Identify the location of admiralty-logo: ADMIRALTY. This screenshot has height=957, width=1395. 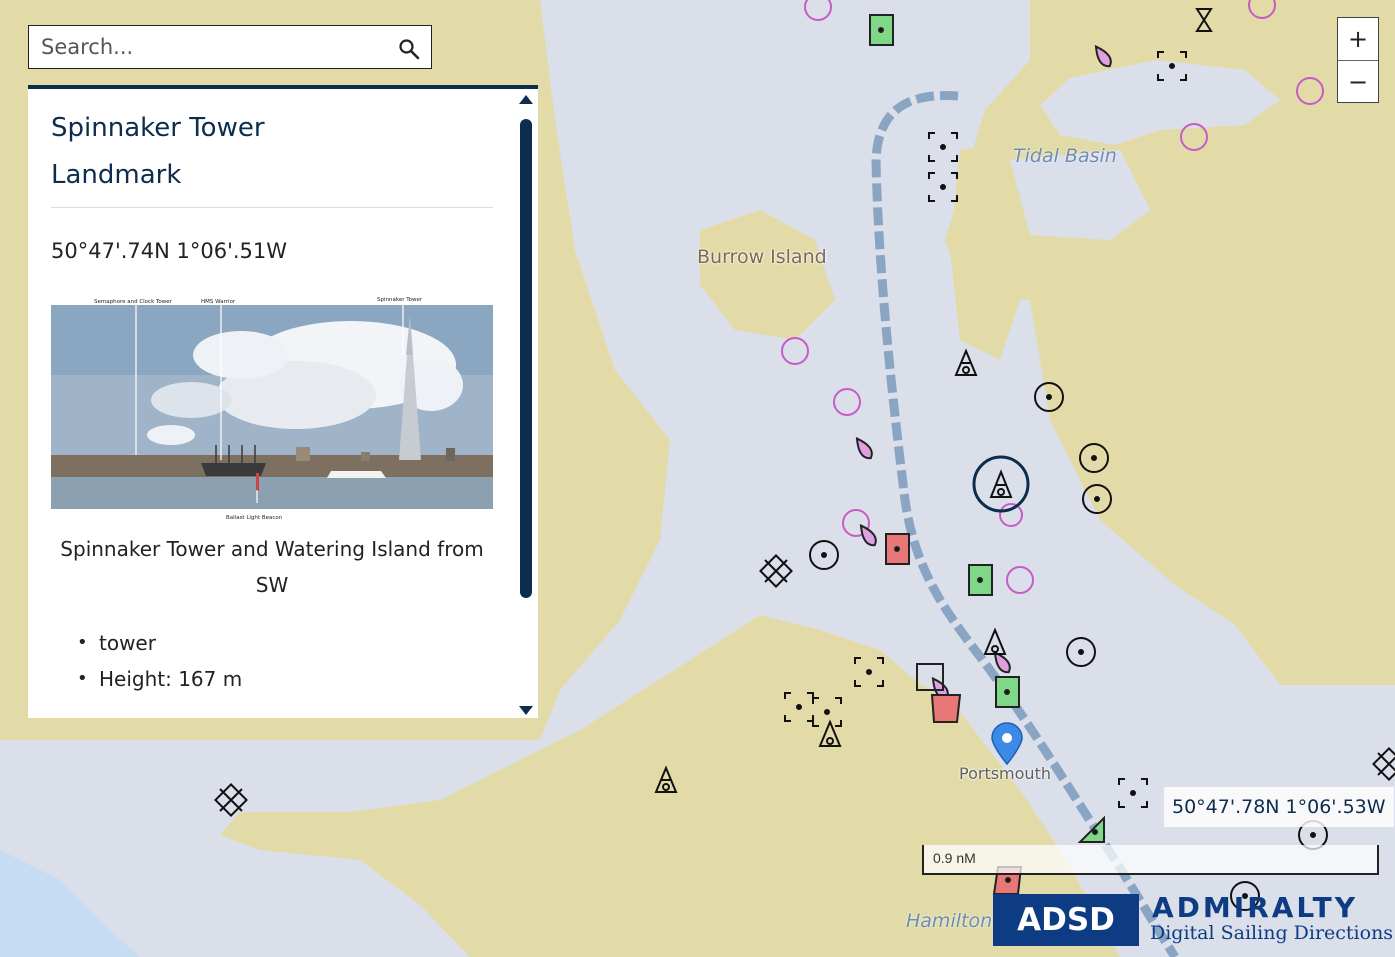
(1255, 907).